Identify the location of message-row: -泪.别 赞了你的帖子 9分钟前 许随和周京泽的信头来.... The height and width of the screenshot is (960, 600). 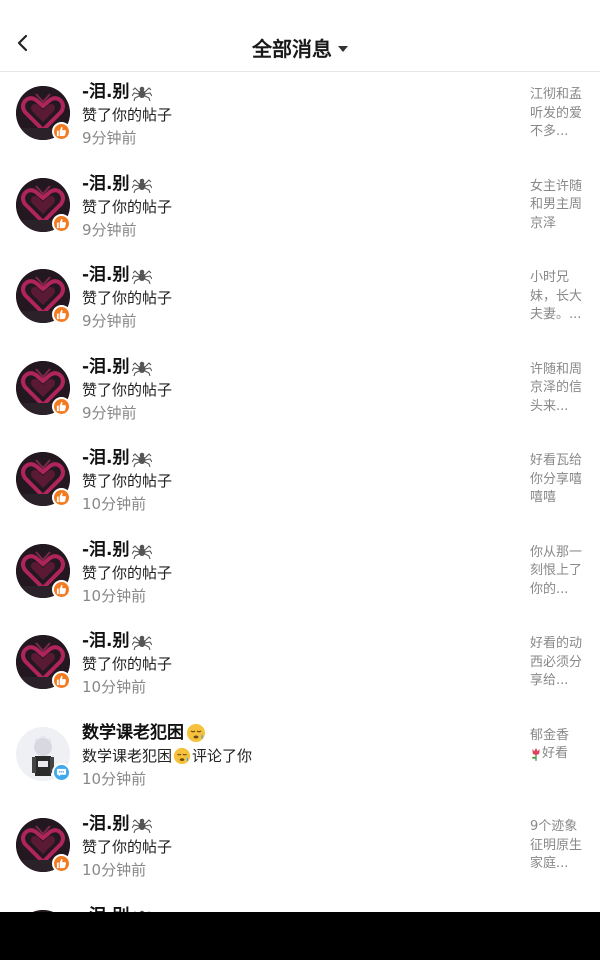
(300, 393).